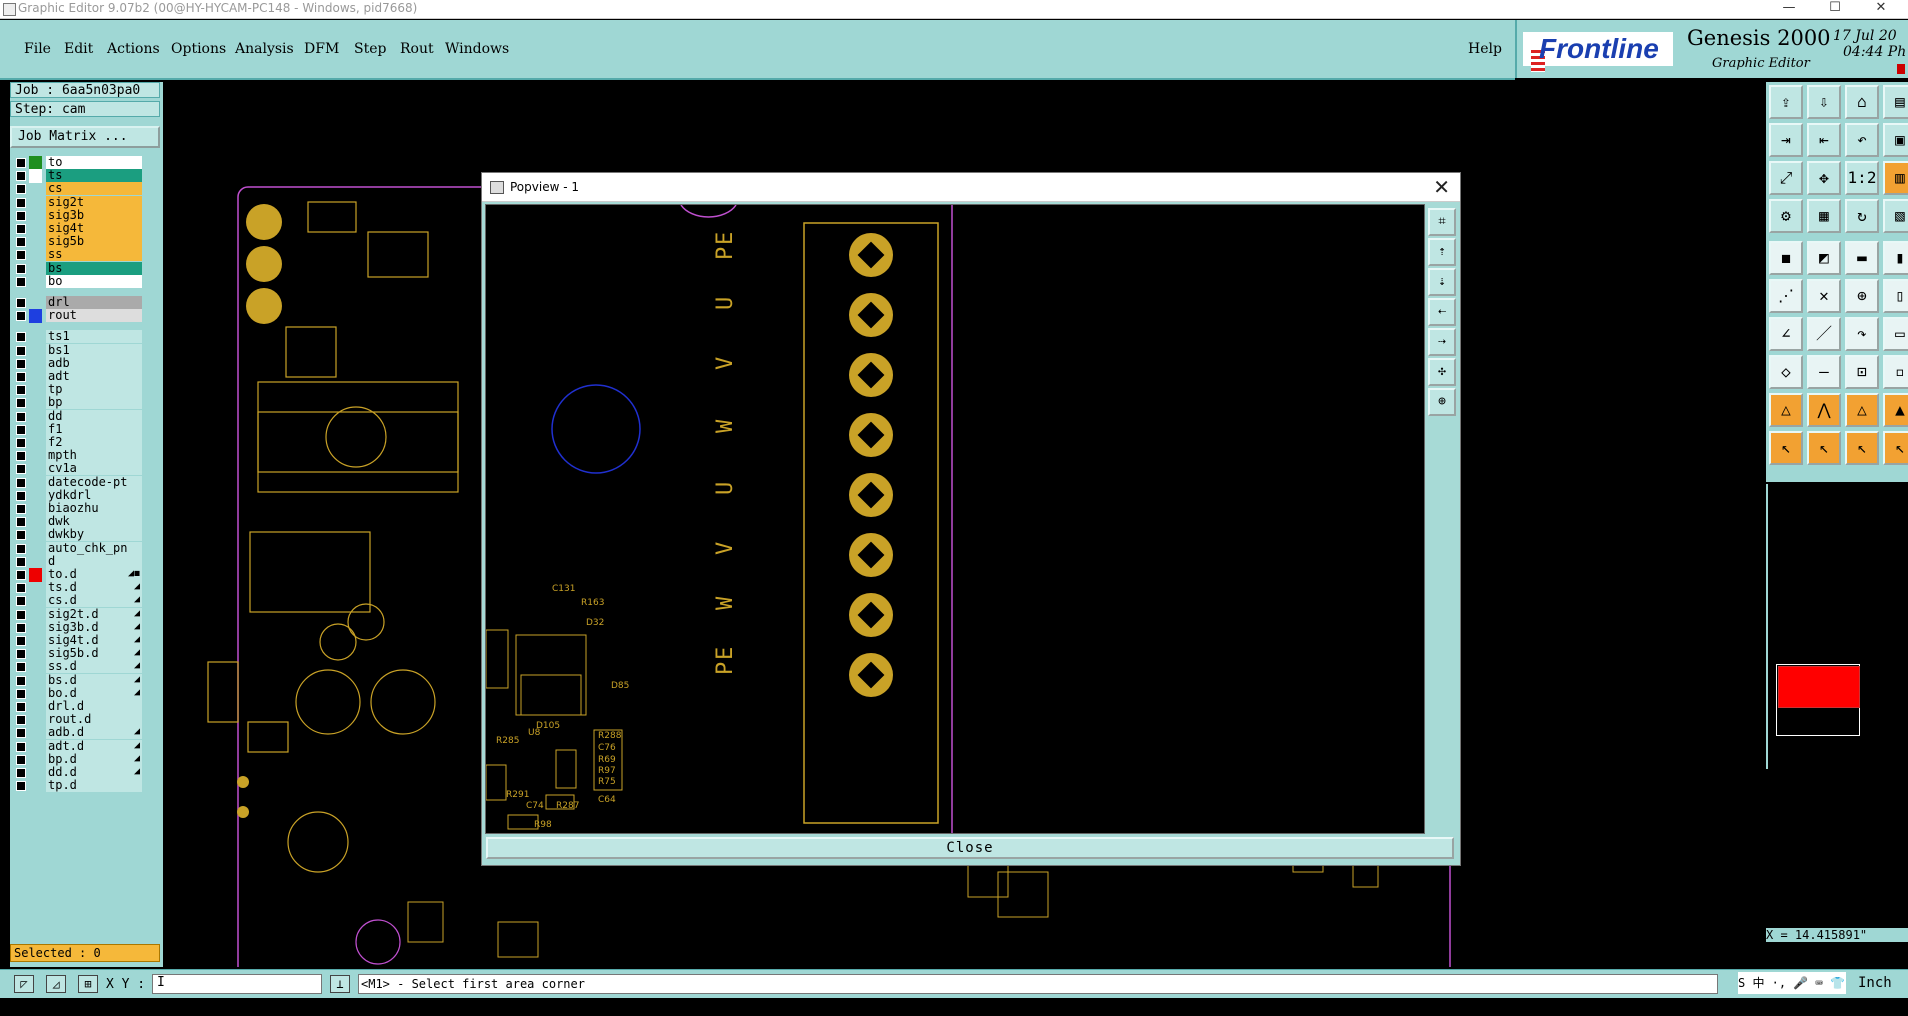  I want to click on ime-tray: S 中 ·, 🎤 ⌨ 👕 ⊞, so click(1792, 992).